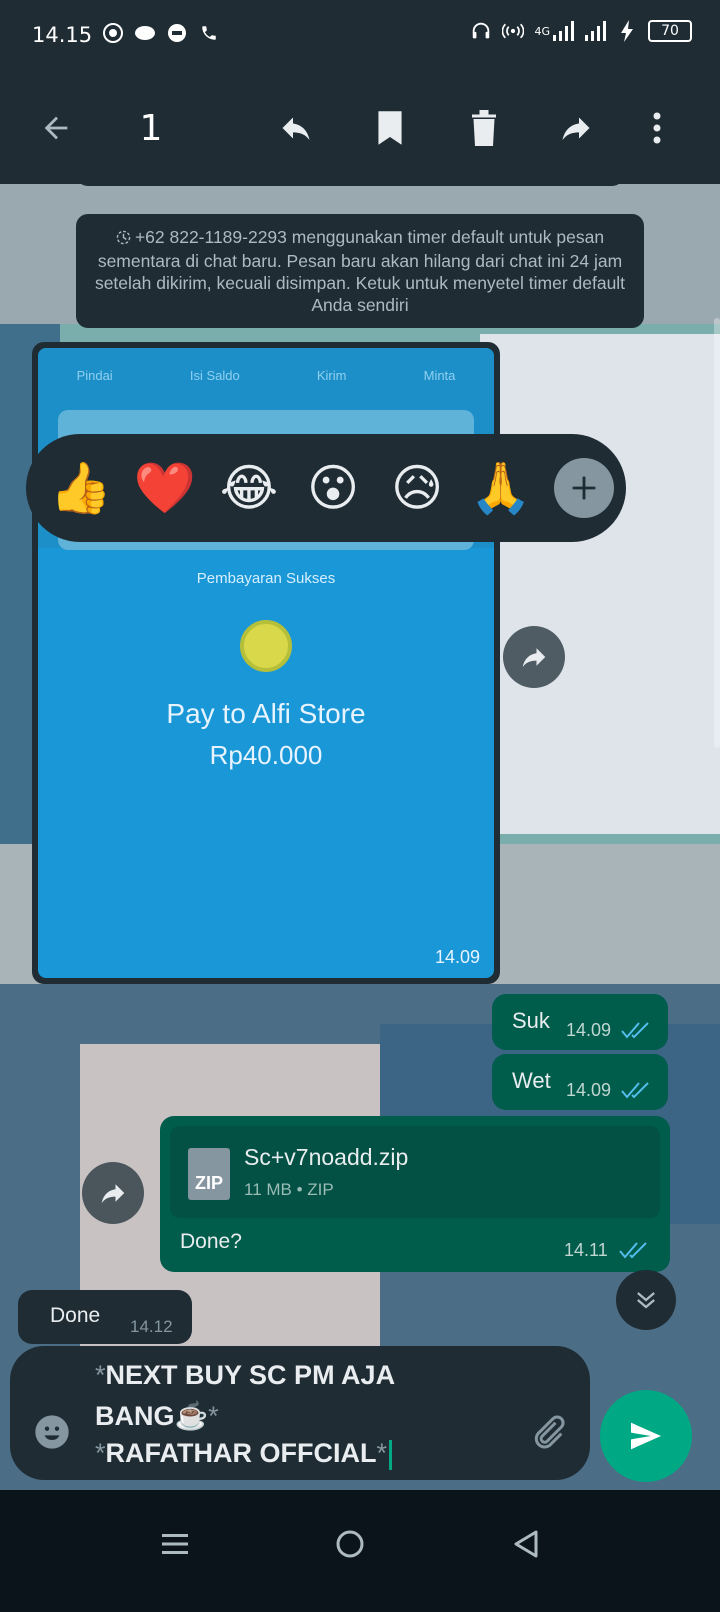  I want to click on scroll-to-bottom-button, so click(646, 1300).